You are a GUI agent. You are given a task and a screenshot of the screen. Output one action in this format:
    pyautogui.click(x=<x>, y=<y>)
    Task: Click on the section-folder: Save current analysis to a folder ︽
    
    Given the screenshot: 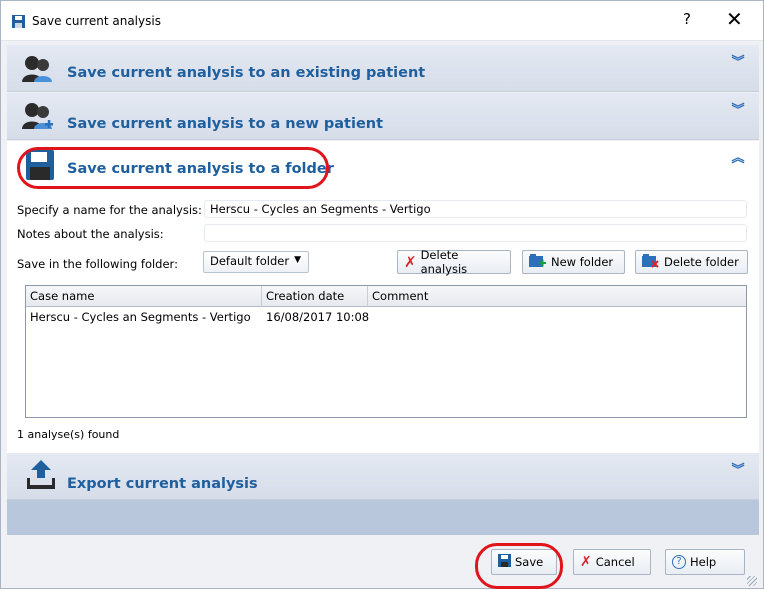 What is the action you would take?
    pyautogui.click(x=383, y=166)
    